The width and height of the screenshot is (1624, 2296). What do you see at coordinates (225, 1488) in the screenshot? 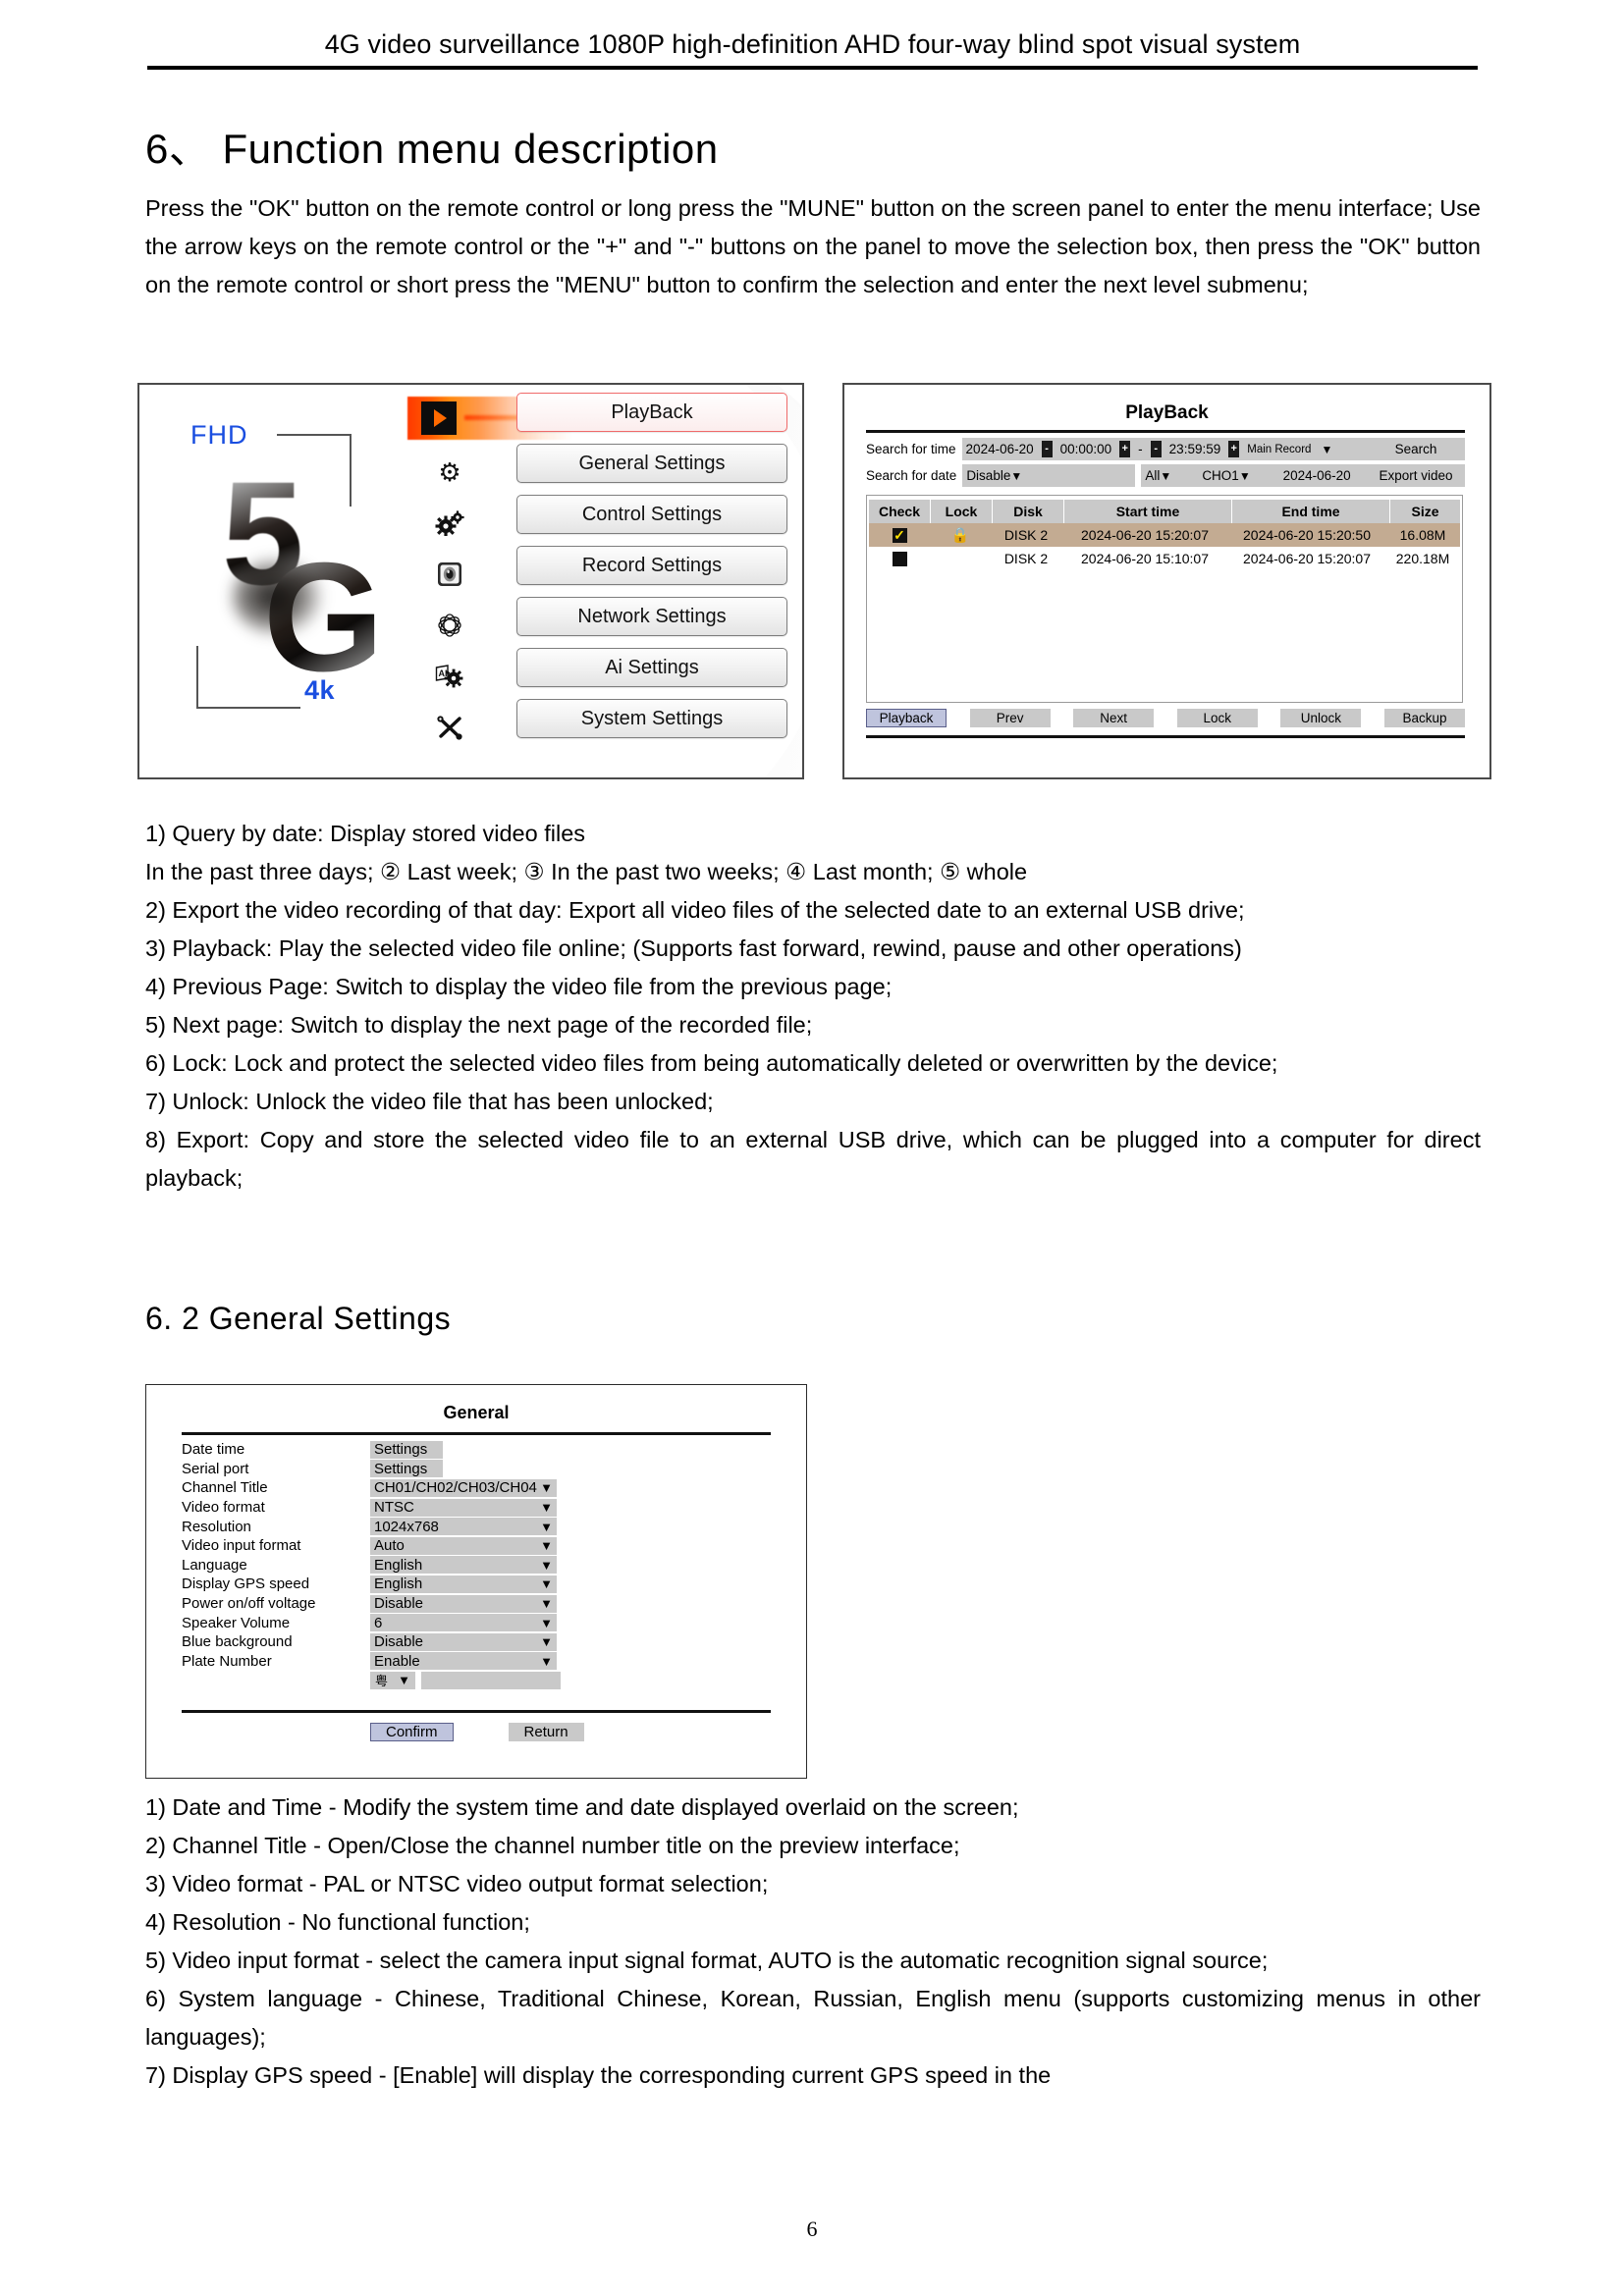
I see `row-label: Channel Title` at bounding box center [225, 1488].